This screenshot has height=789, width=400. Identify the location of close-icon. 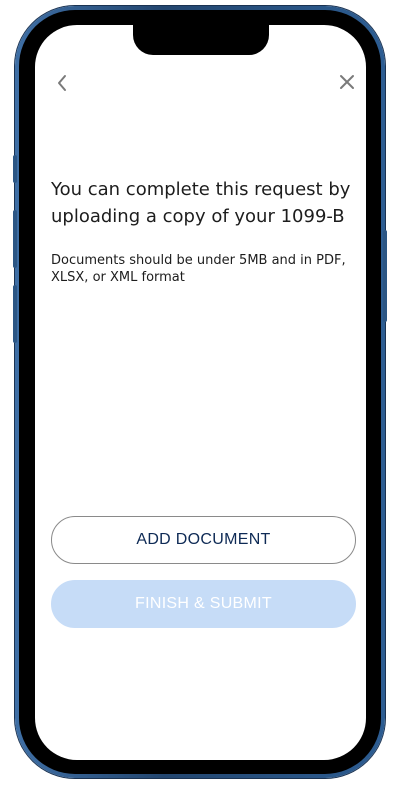
(347, 82).